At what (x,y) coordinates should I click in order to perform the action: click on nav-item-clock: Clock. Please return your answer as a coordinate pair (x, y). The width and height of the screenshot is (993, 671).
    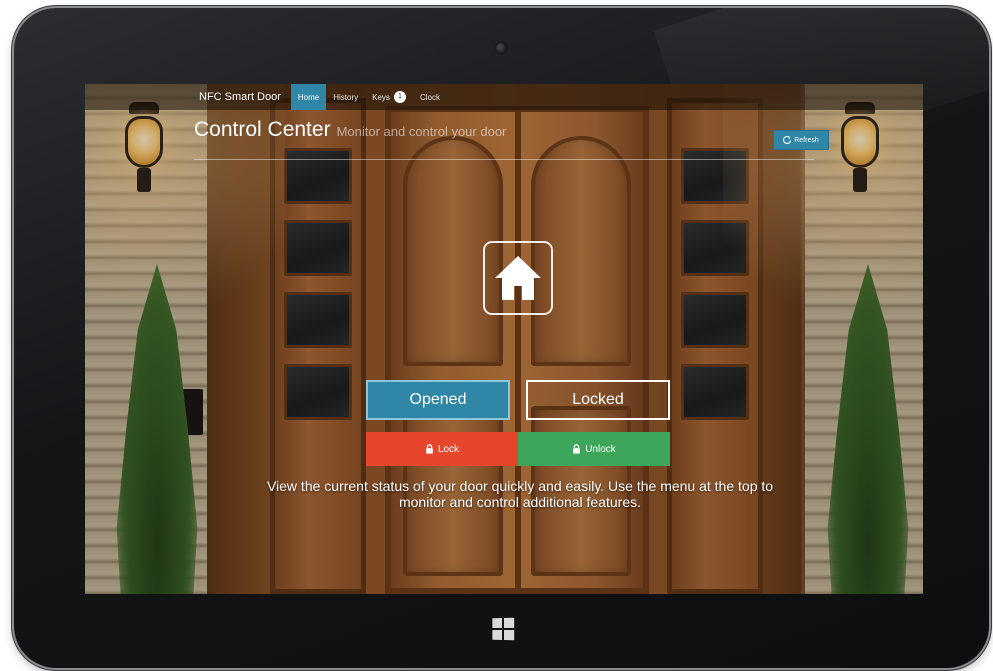
    Looking at the image, I should click on (430, 97).